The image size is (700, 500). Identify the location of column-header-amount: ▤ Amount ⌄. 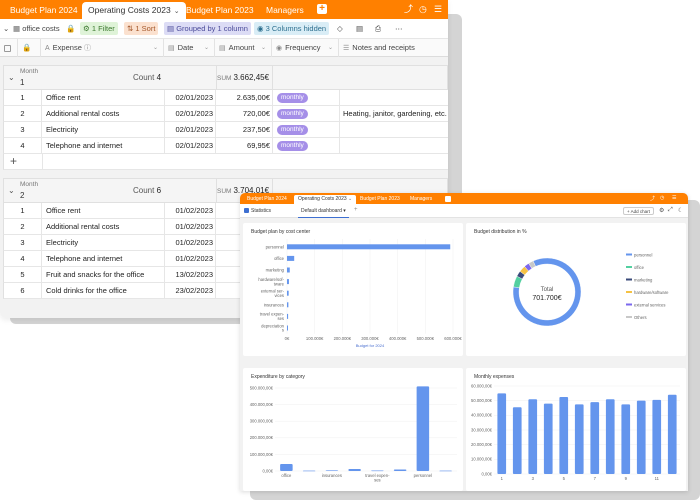
(243, 48).